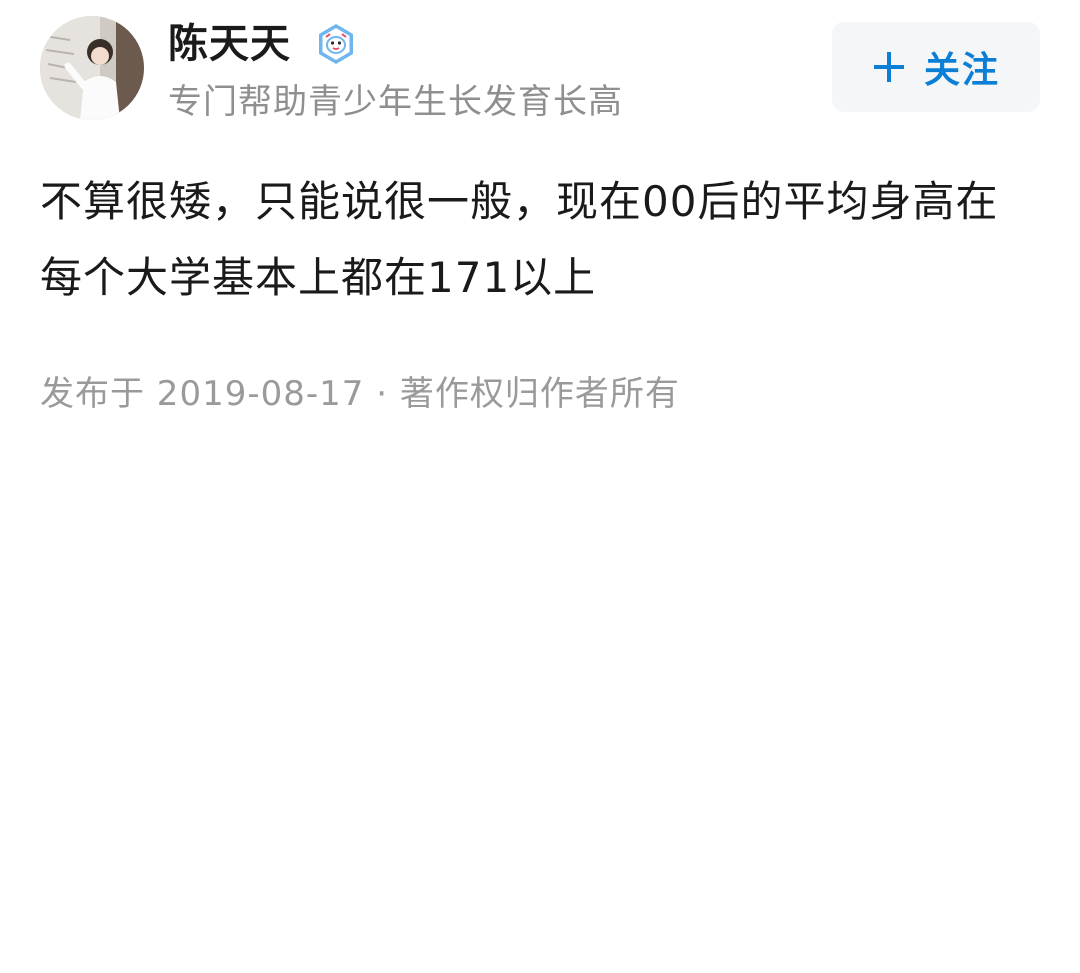  I want to click on author-name: 陈天天, so click(229, 44).